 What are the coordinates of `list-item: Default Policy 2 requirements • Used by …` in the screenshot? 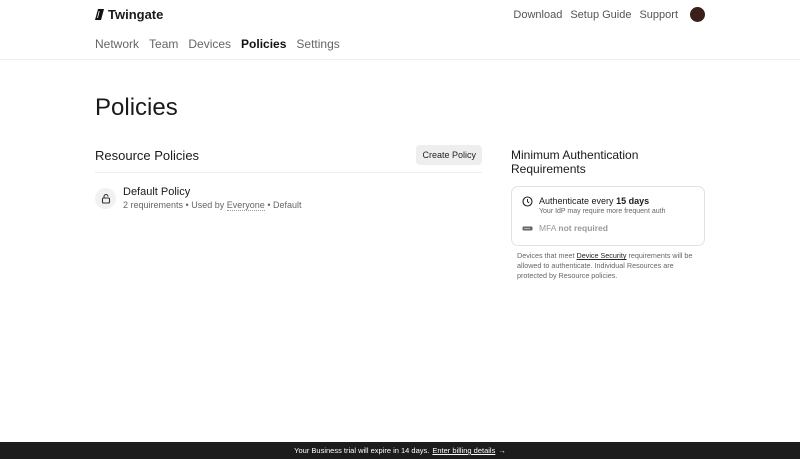 It's located at (288, 198).